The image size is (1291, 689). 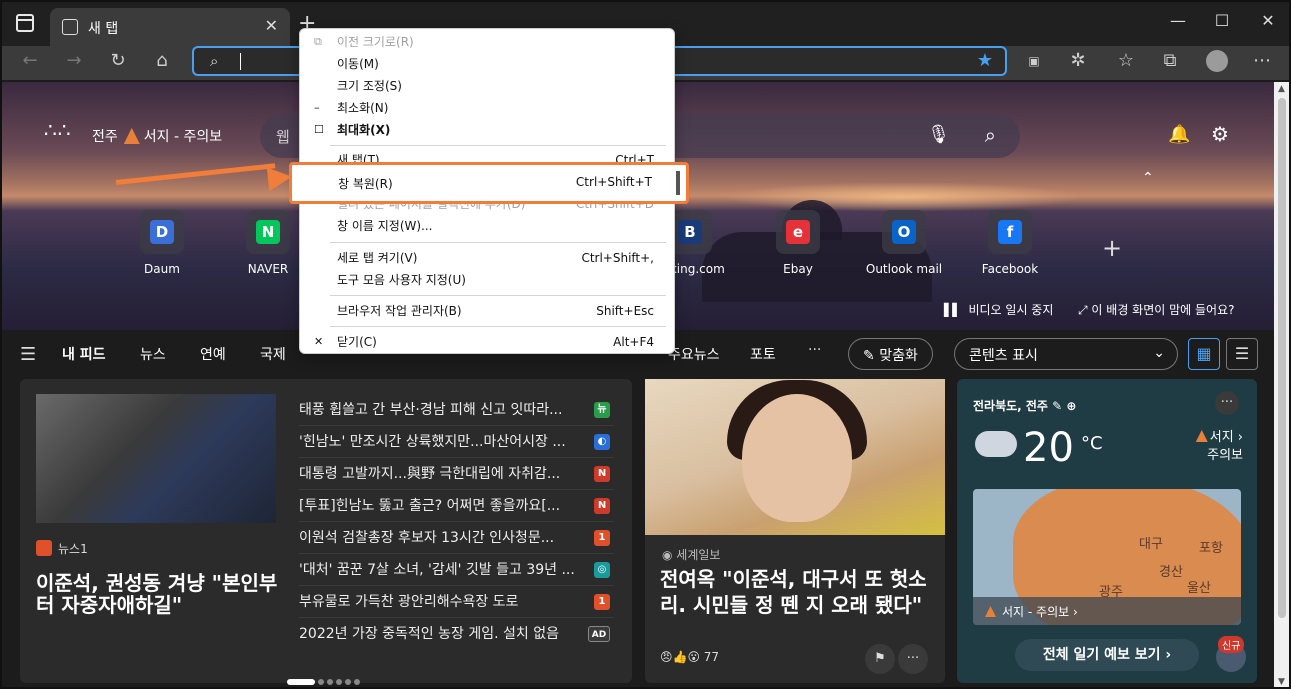 I want to click on menu-item-close: ✕ 닫기(C) Alt+F4, so click(x=488, y=342).